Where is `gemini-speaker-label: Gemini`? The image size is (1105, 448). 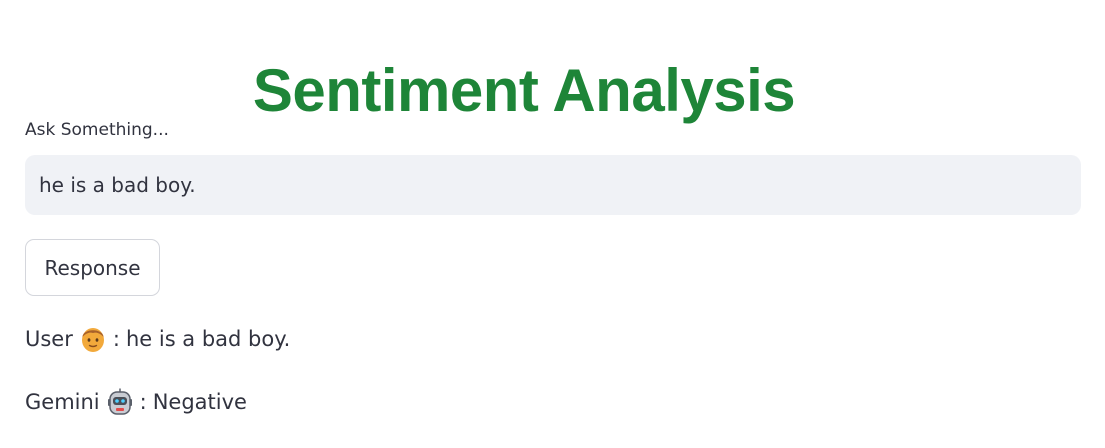
gemini-speaker-label: Gemini is located at coordinates (62, 402).